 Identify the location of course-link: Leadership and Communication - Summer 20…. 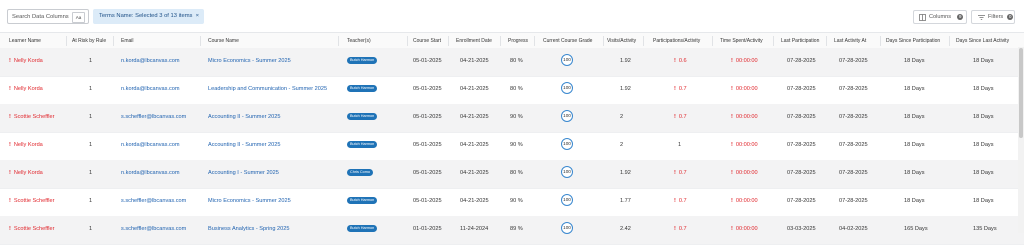
(267, 89).